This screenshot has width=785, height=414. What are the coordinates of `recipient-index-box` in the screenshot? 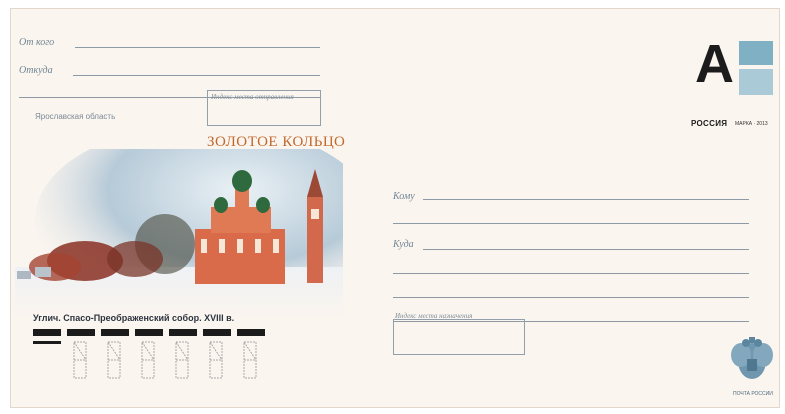 It's located at (459, 337).